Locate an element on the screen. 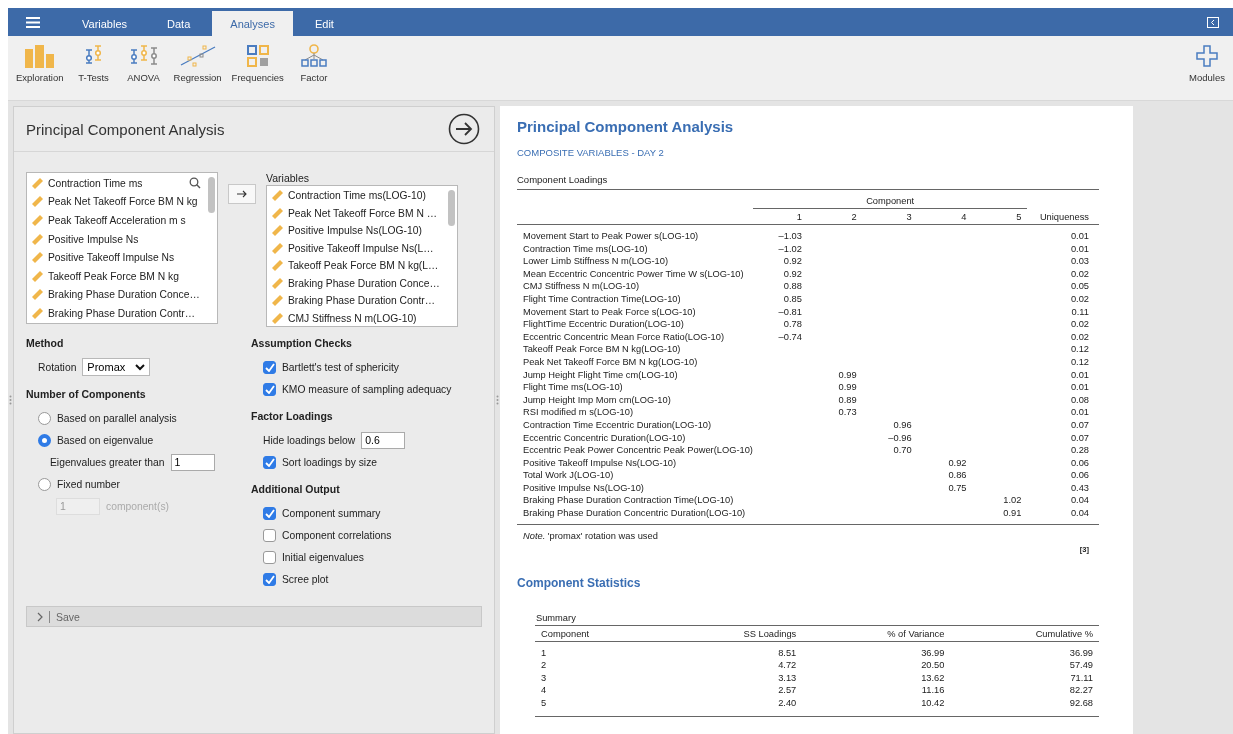 Image resolution: width=1233 pixels, height=734 pixels. list-label: Variables is located at coordinates (288, 178).